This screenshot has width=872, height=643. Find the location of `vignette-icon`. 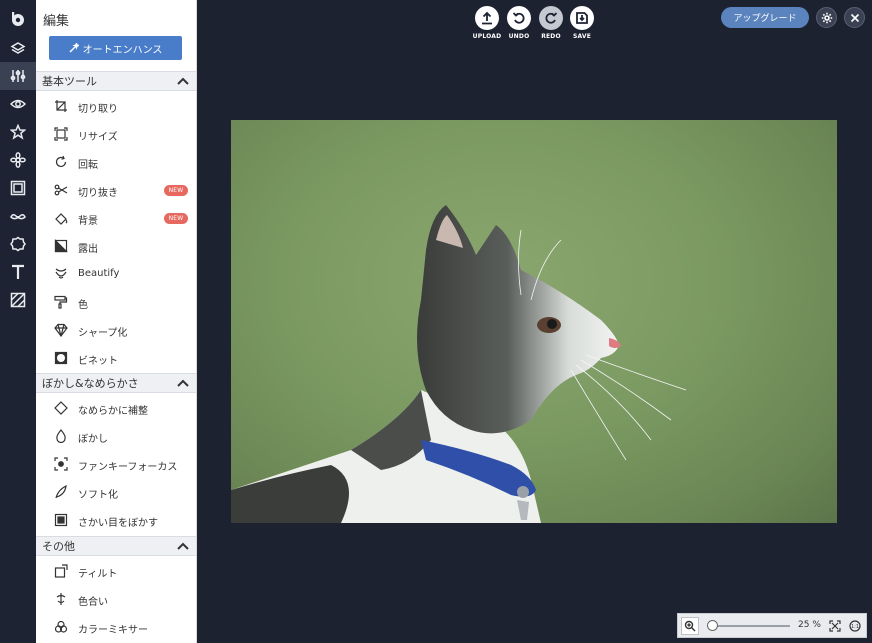

vignette-icon is located at coordinates (61, 358).